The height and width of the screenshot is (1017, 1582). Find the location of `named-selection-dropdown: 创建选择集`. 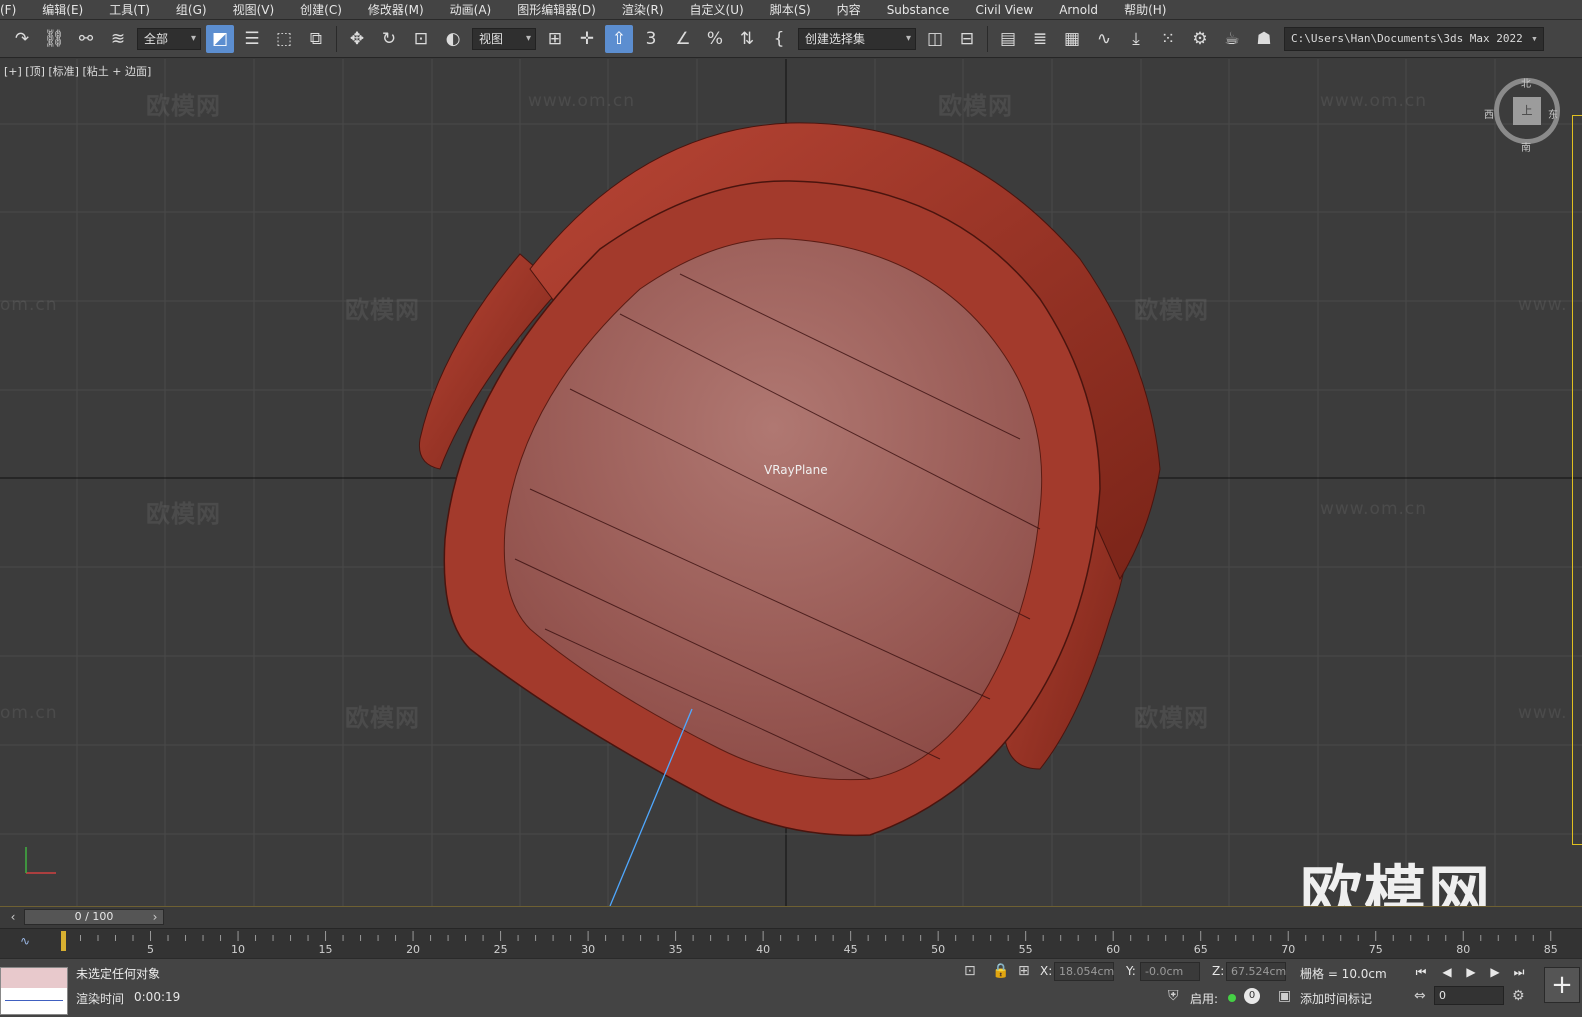

named-selection-dropdown: 创建选择集 is located at coordinates (857, 38).